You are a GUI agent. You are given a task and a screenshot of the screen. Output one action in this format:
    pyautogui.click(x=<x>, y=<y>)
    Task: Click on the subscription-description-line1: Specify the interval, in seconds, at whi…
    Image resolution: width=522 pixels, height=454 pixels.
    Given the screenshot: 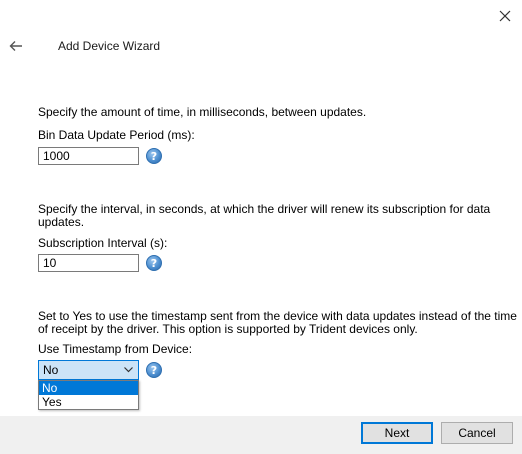 What is the action you would take?
    pyautogui.click(x=264, y=209)
    